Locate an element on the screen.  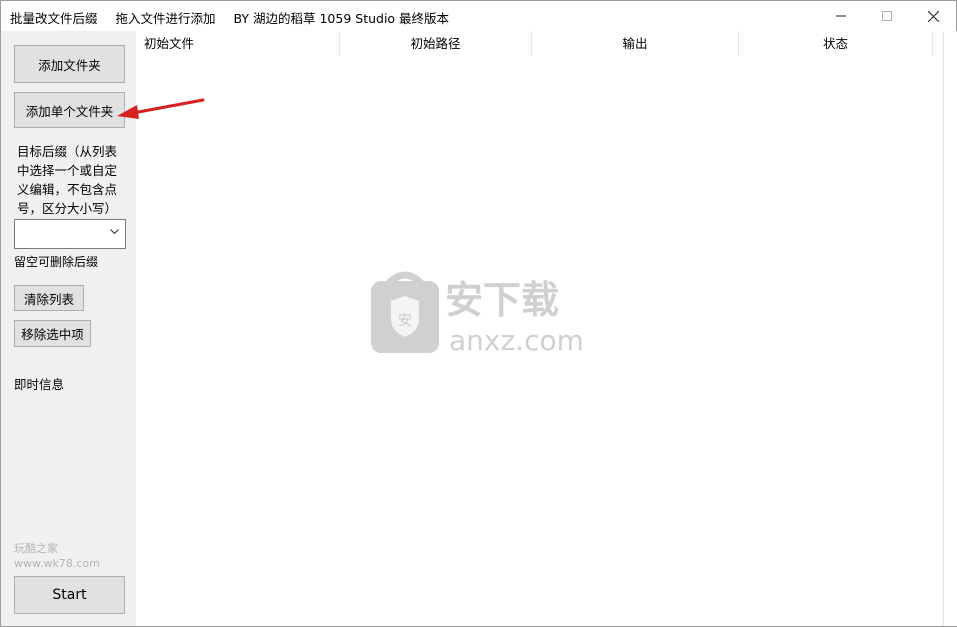
start-button: Start is located at coordinates (69, 595).